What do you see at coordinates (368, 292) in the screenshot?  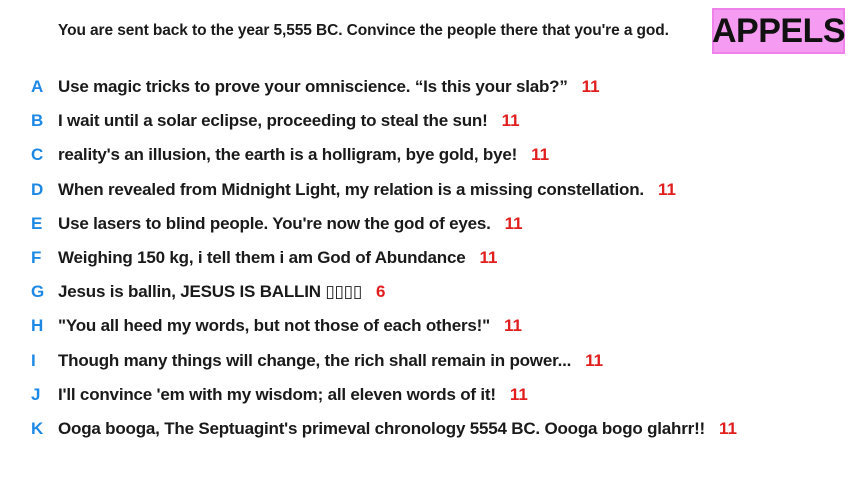 I see `answer-row: G Jesus is ballin, JESUS IS BALLIN ▯▯▯▯ 6` at bounding box center [368, 292].